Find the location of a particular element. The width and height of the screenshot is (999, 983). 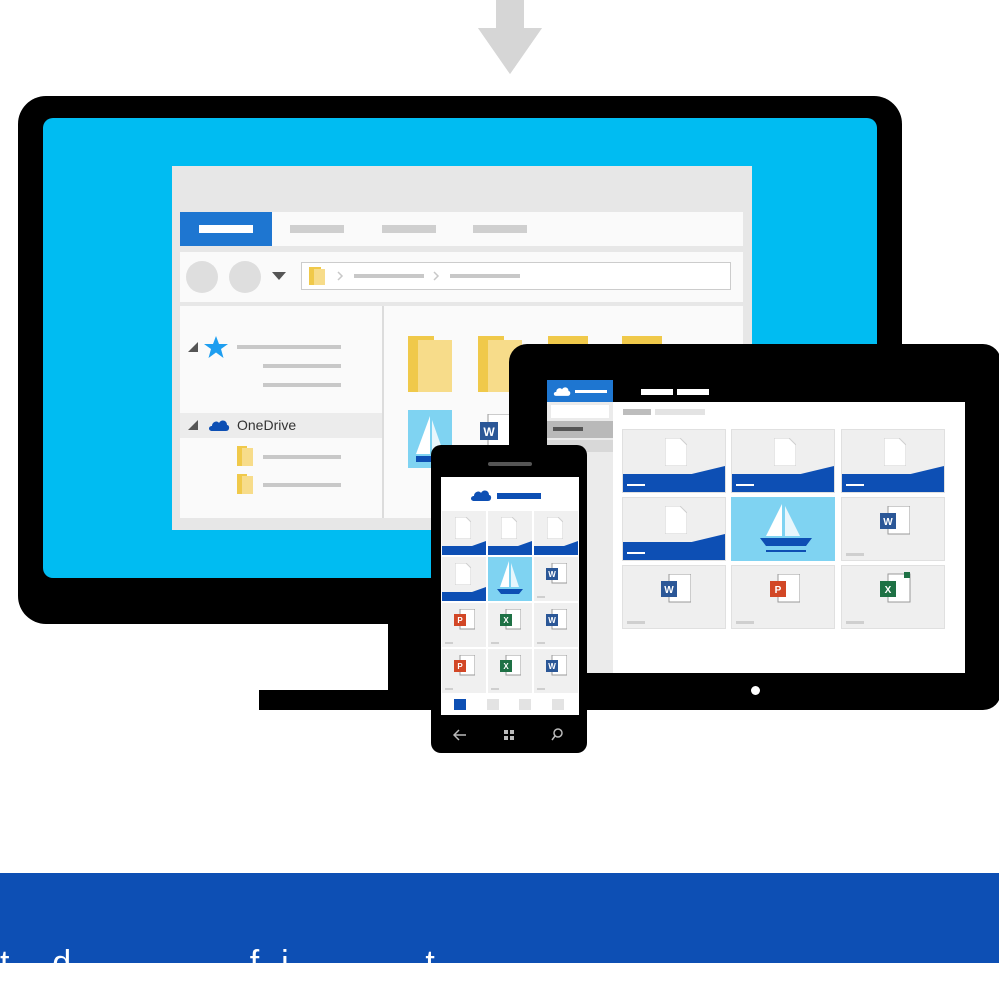

tablet-file-tile: P is located at coordinates (783, 597).